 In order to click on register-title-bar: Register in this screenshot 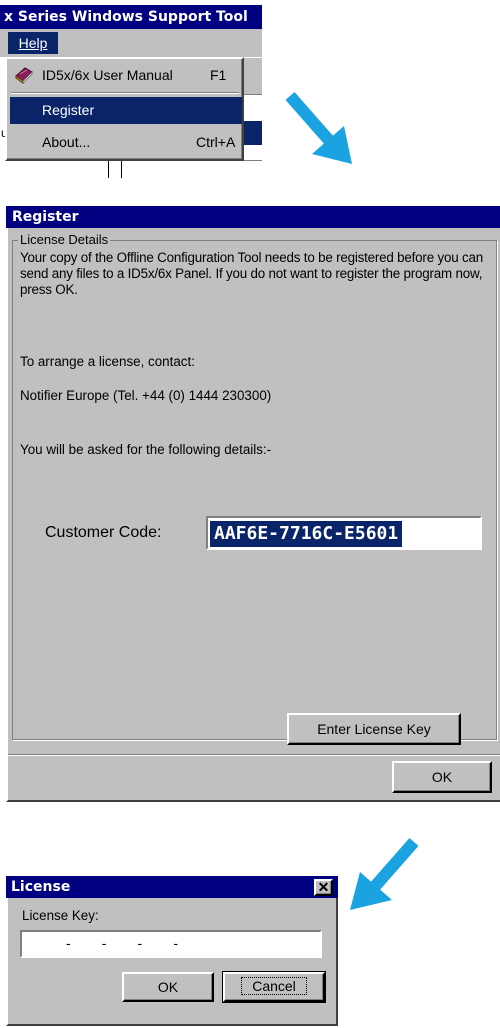, I will do `click(253, 217)`.